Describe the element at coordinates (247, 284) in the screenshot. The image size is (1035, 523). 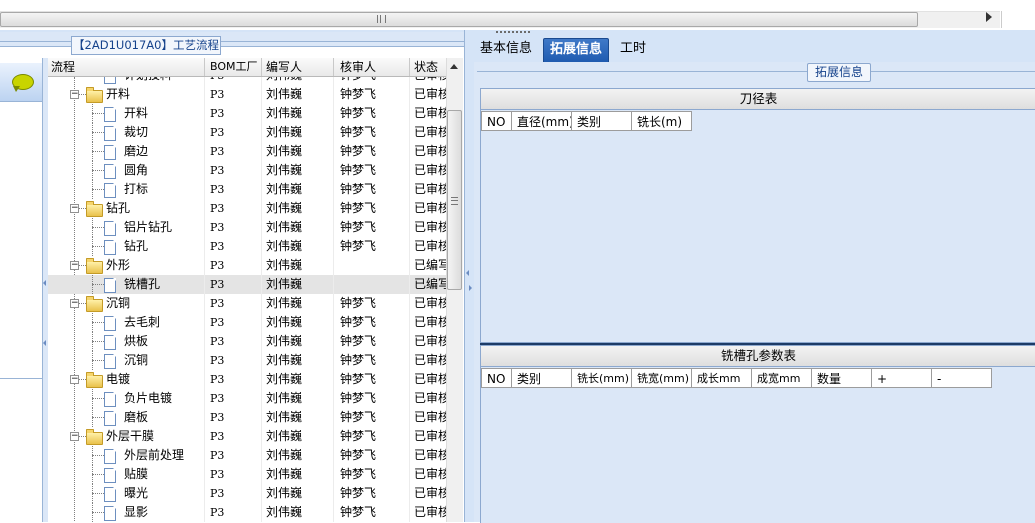
I see `table-row: 铣槽孔 P3 刘伟巍 已编写` at that location.